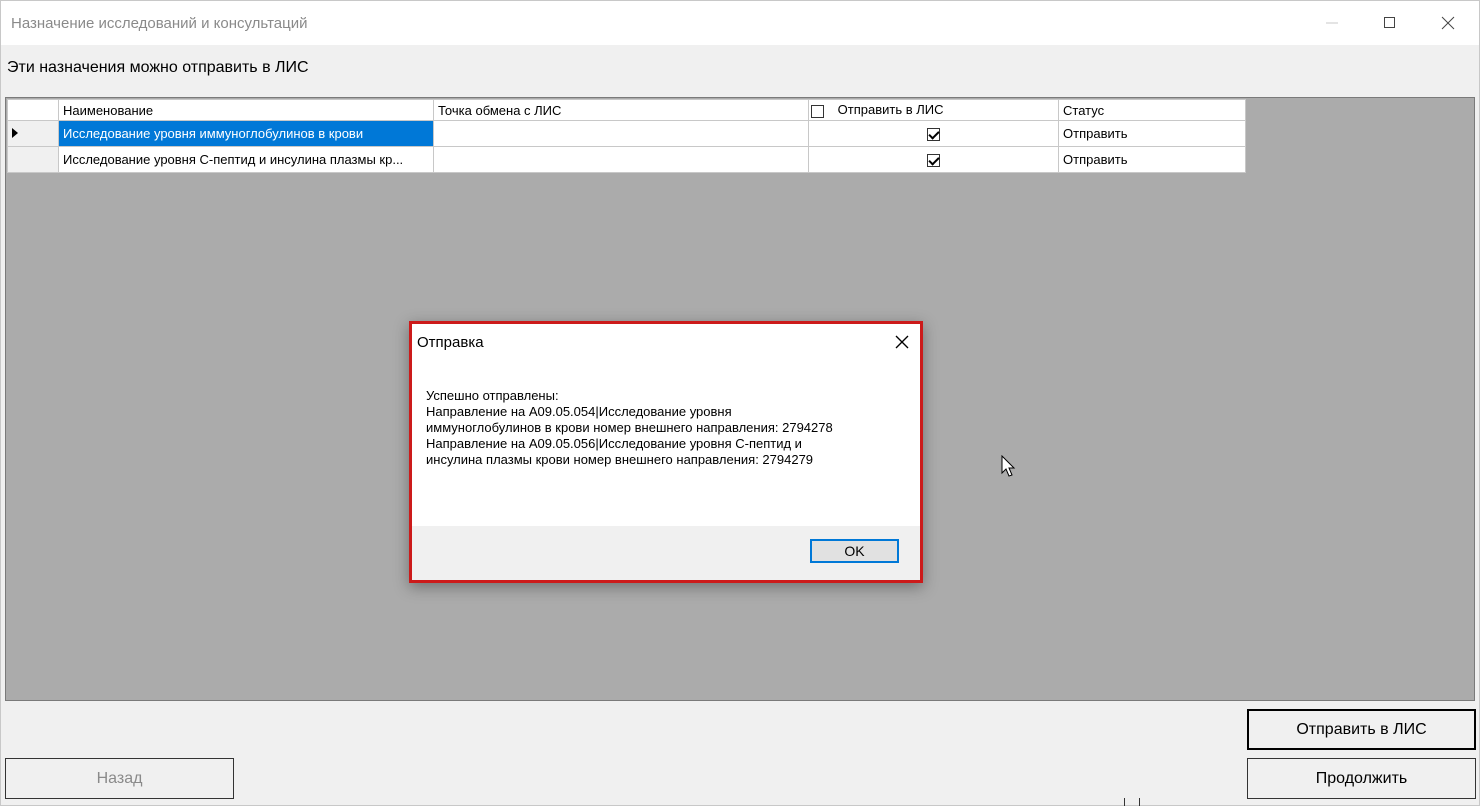 The image size is (1480, 806). Describe the element at coordinates (1008, 466) in the screenshot. I see `mouse-pointer-icon` at that location.